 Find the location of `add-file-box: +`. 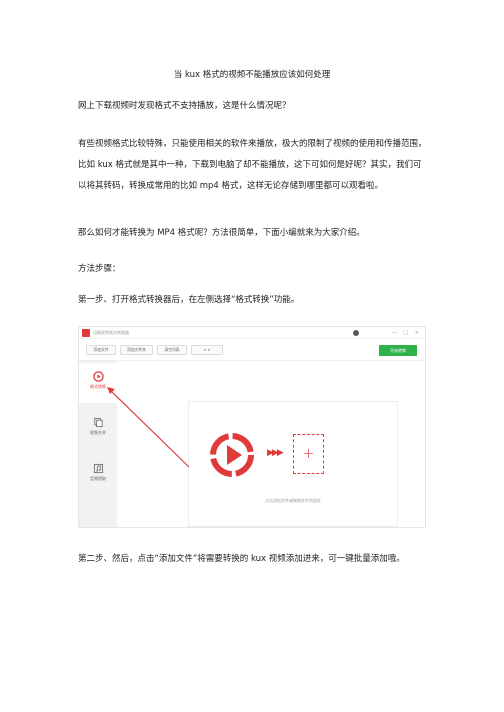

add-file-box: + is located at coordinates (308, 454).